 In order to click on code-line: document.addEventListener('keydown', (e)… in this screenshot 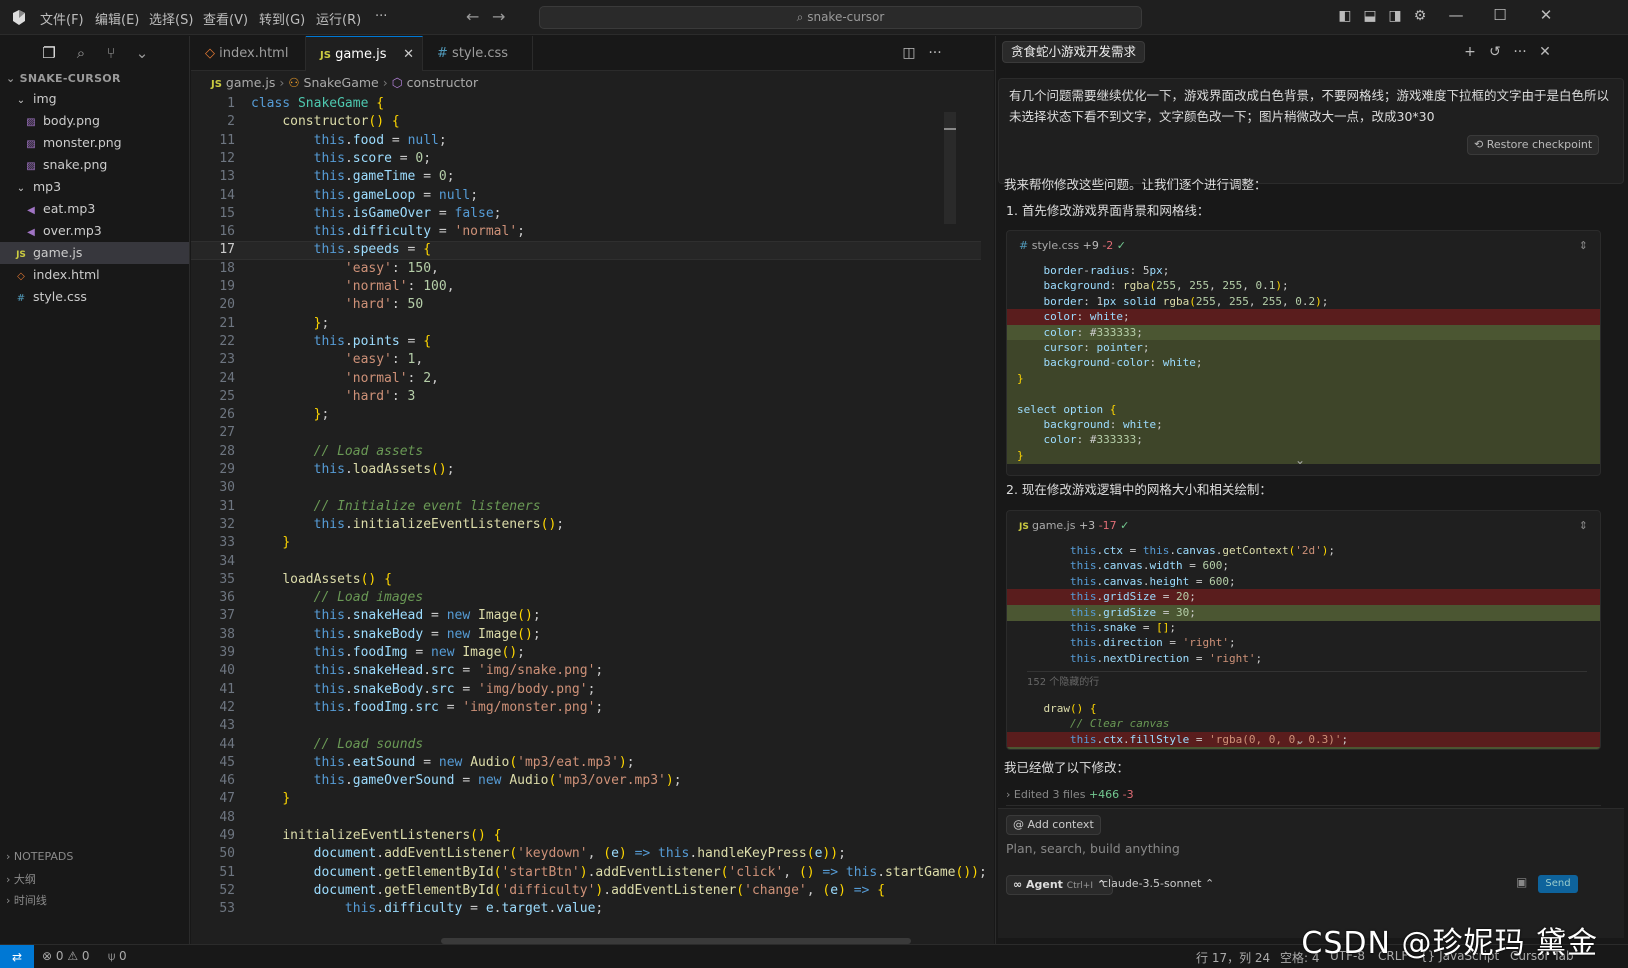, I will do `click(579, 854)`.